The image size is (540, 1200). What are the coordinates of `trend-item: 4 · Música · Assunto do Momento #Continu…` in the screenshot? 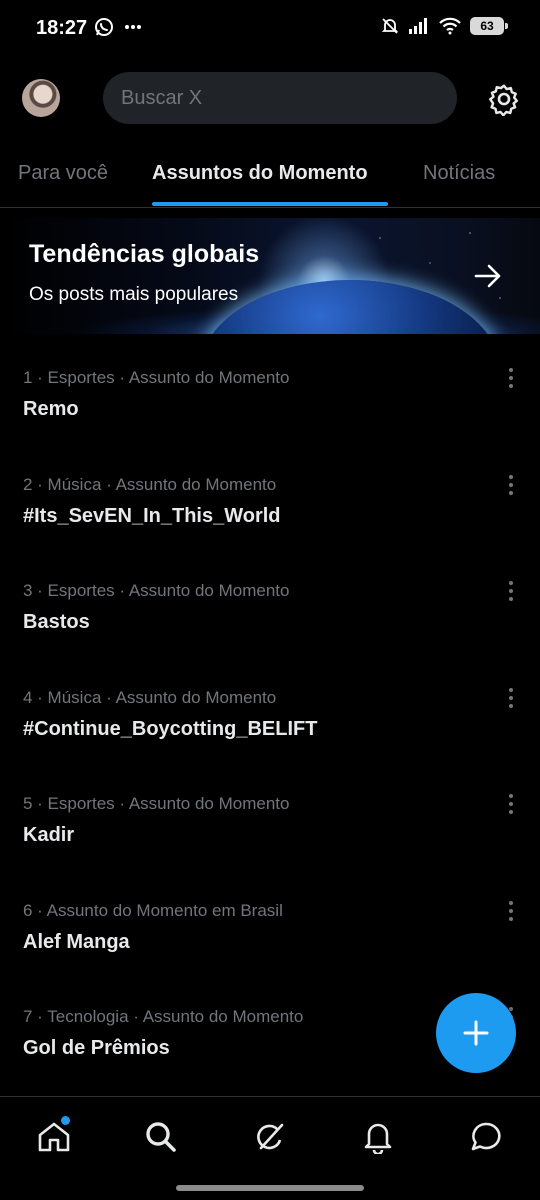 It's located at (270, 741).